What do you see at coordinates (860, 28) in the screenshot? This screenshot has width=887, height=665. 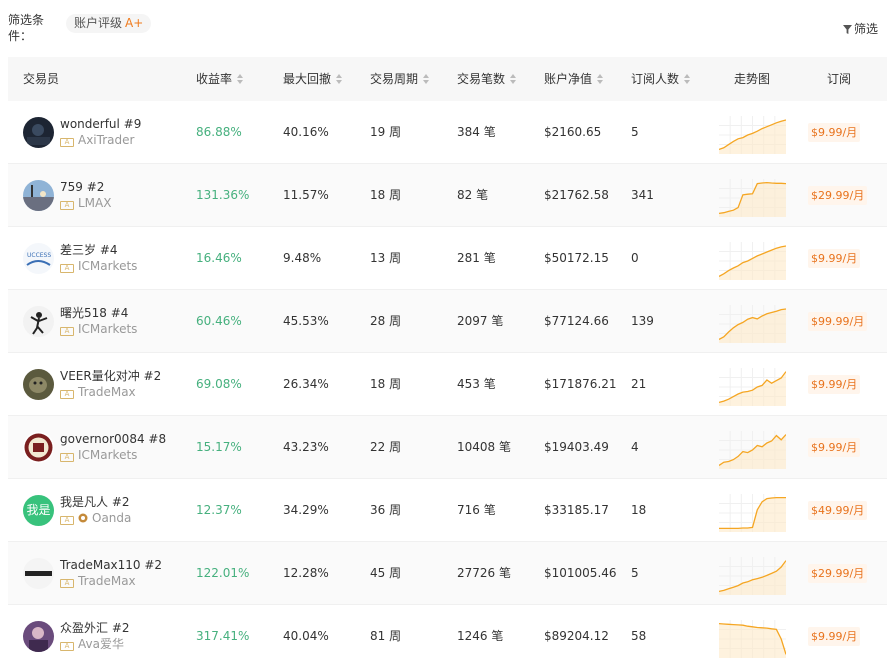 I see `filter-button: 筛选` at bounding box center [860, 28].